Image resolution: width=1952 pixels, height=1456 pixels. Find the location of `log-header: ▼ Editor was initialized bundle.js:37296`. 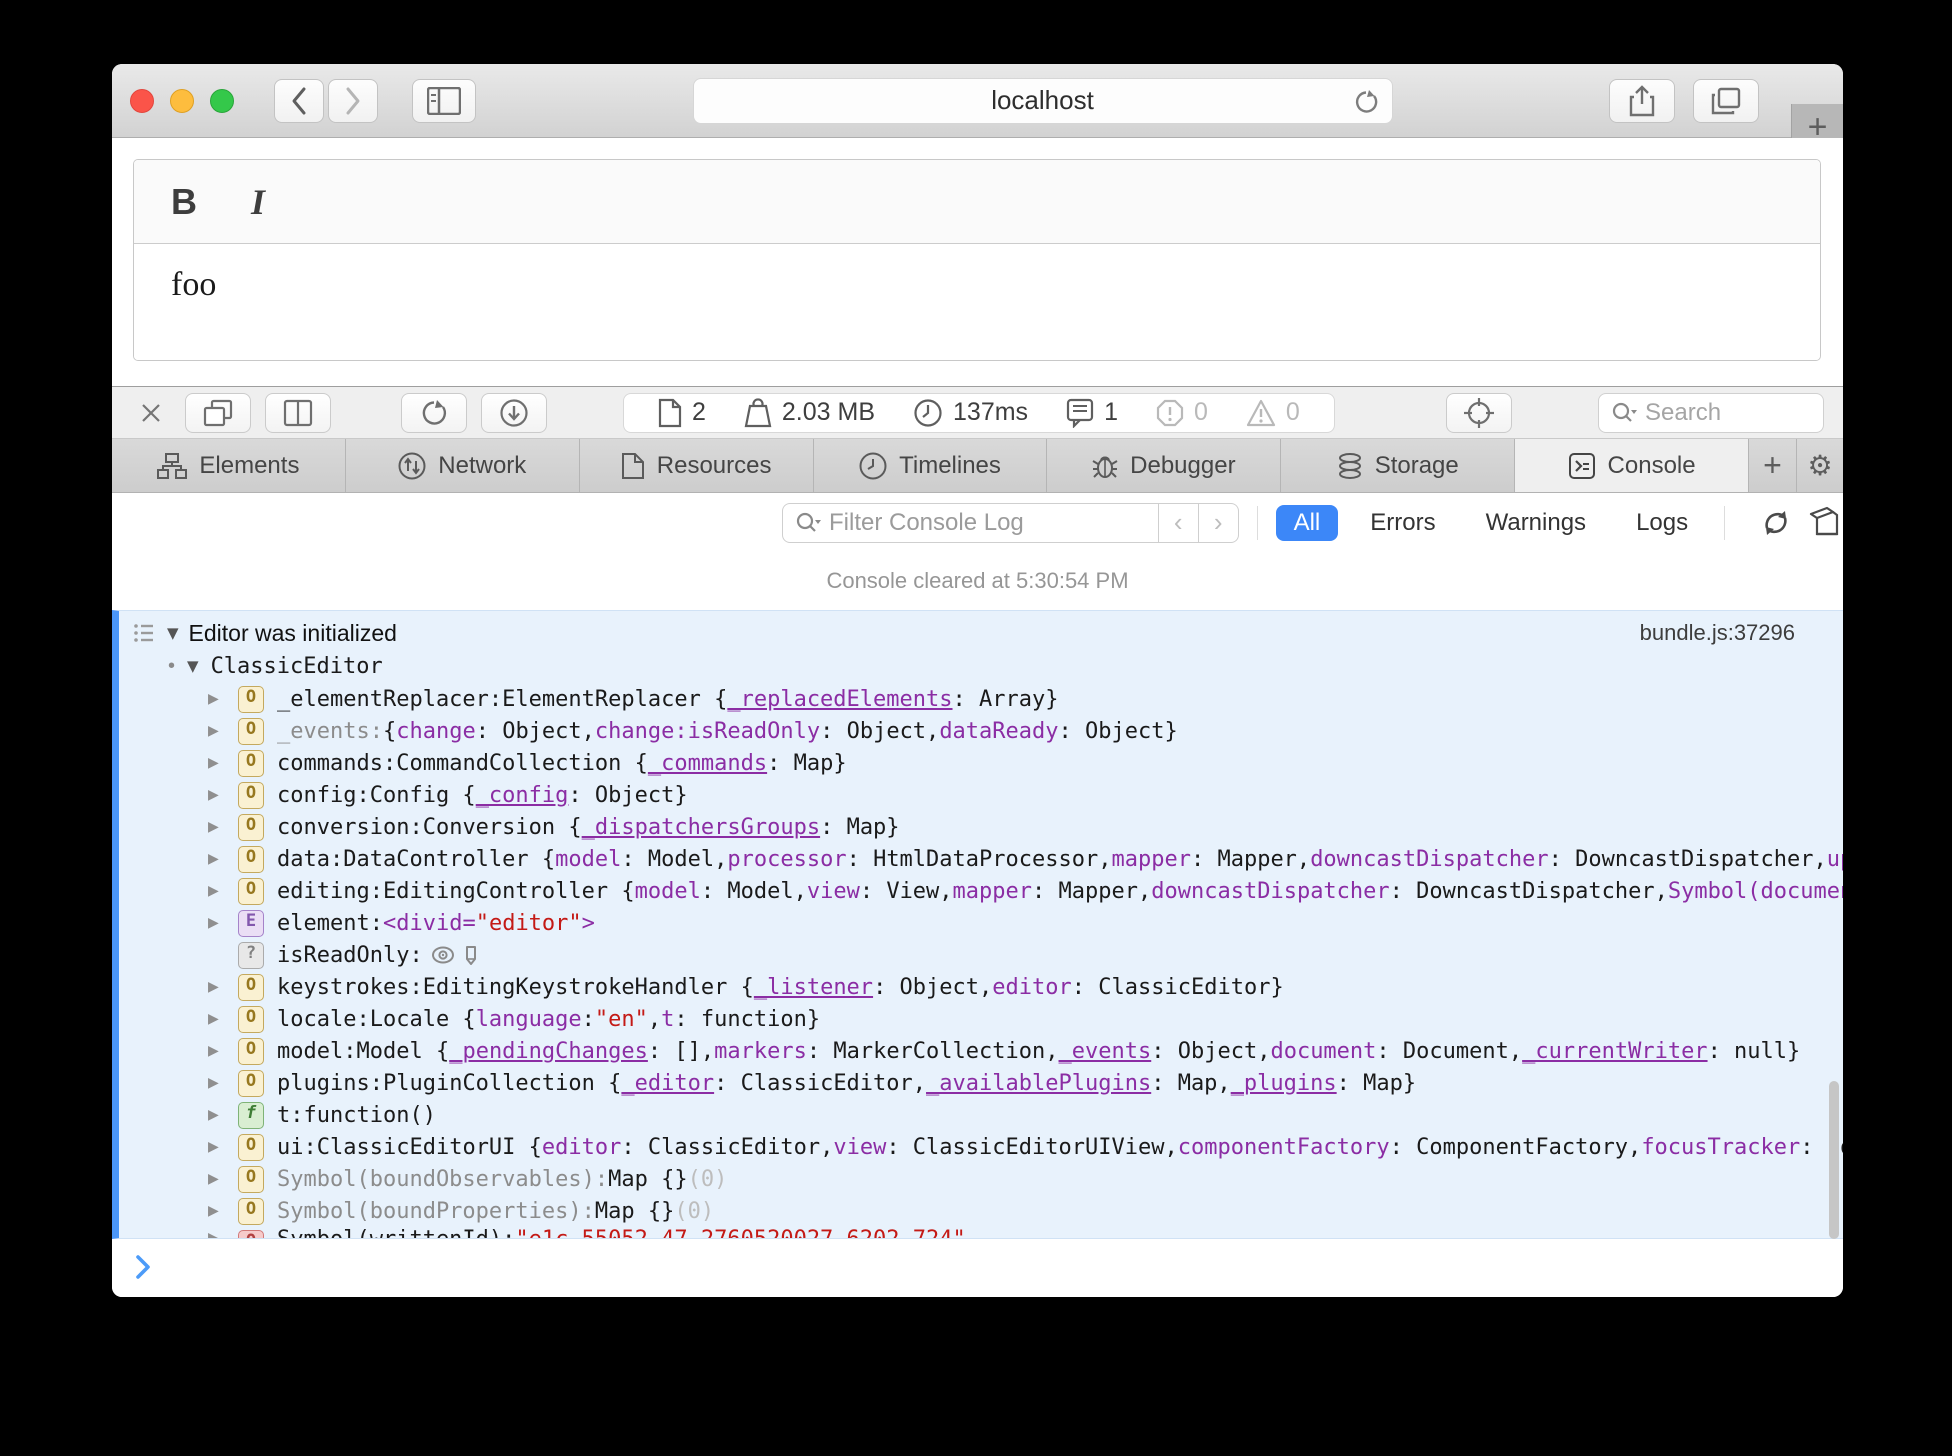

log-header: ▼ Editor was initialized bundle.js:37296 is located at coordinates (981, 630).